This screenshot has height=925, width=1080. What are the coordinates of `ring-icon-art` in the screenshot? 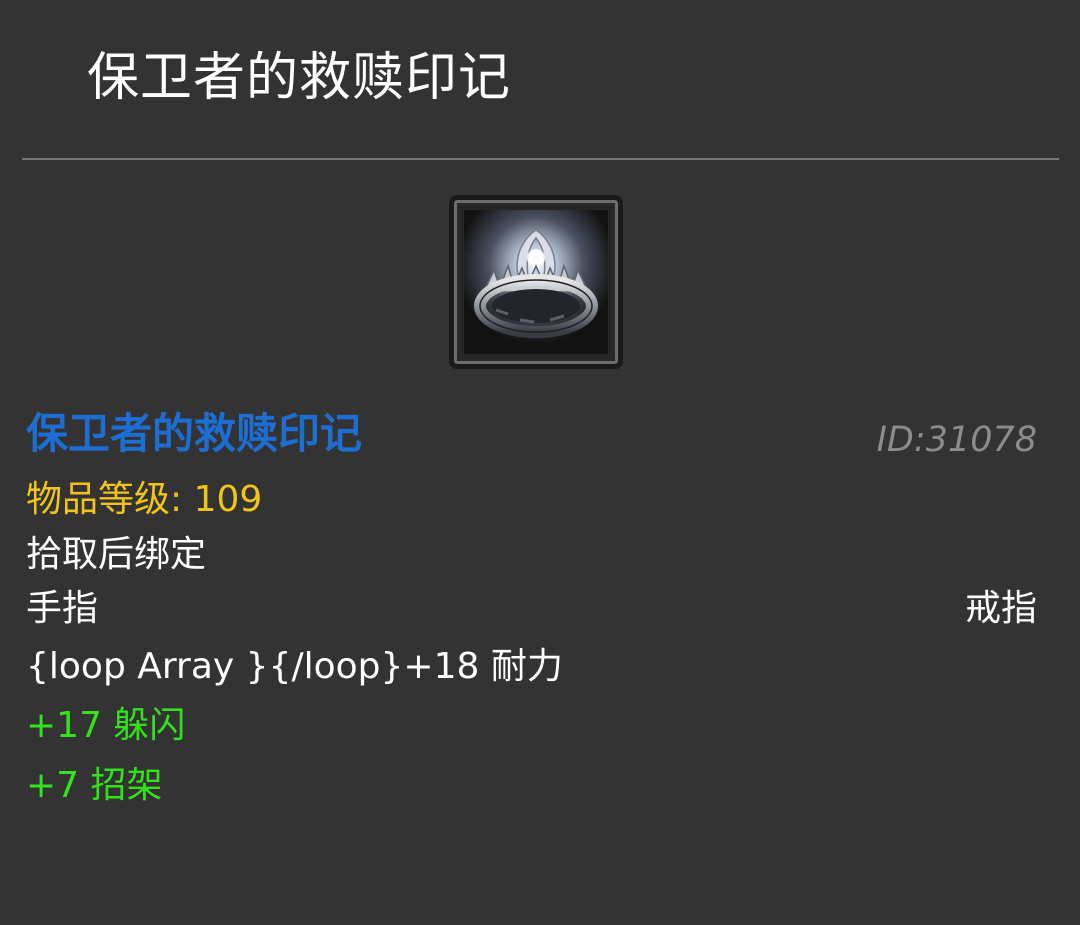 It's located at (536, 282).